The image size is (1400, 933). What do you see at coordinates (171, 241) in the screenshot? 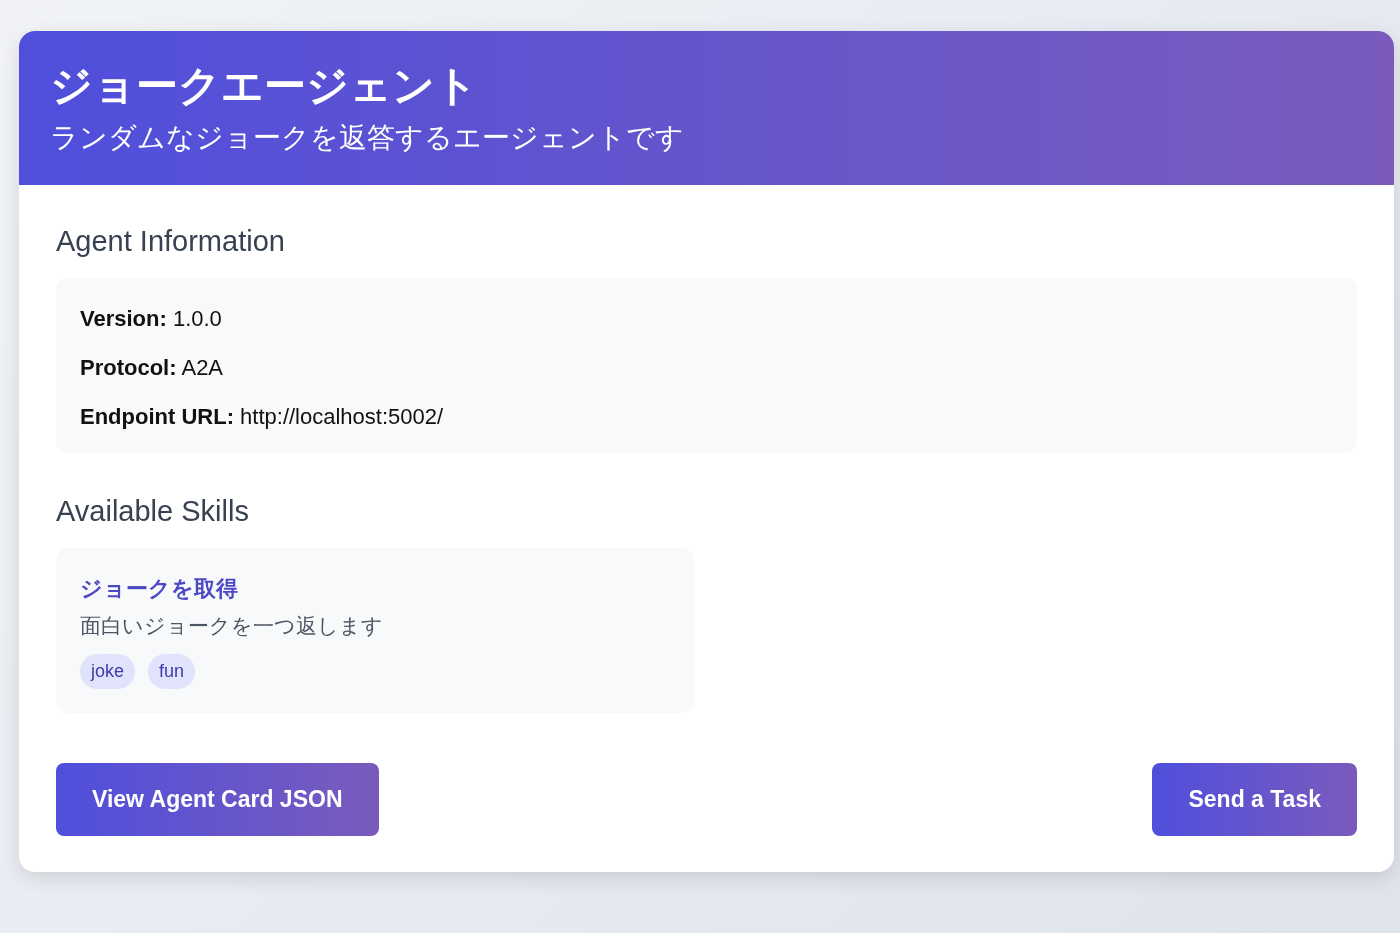
I see `section-heading: Agent Information` at bounding box center [171, 241].